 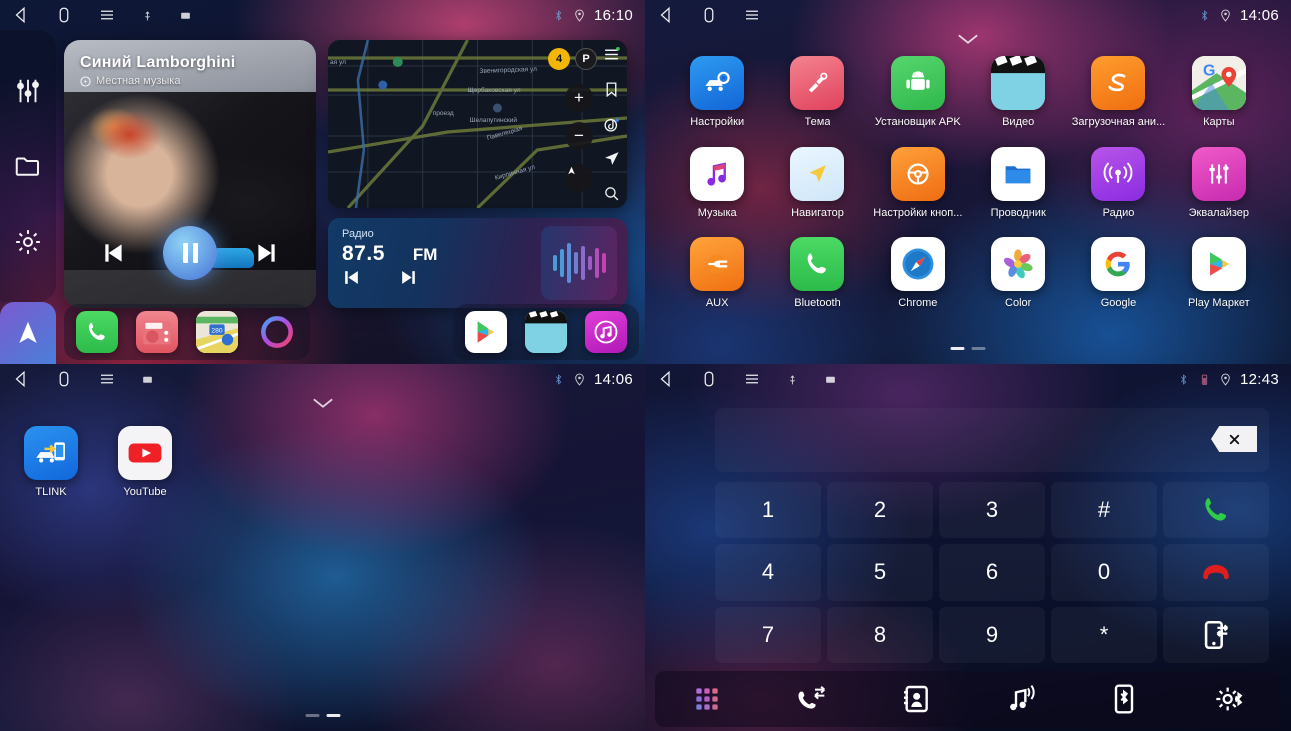 I want to click on key-7: 7, so click(x=768, y=634).